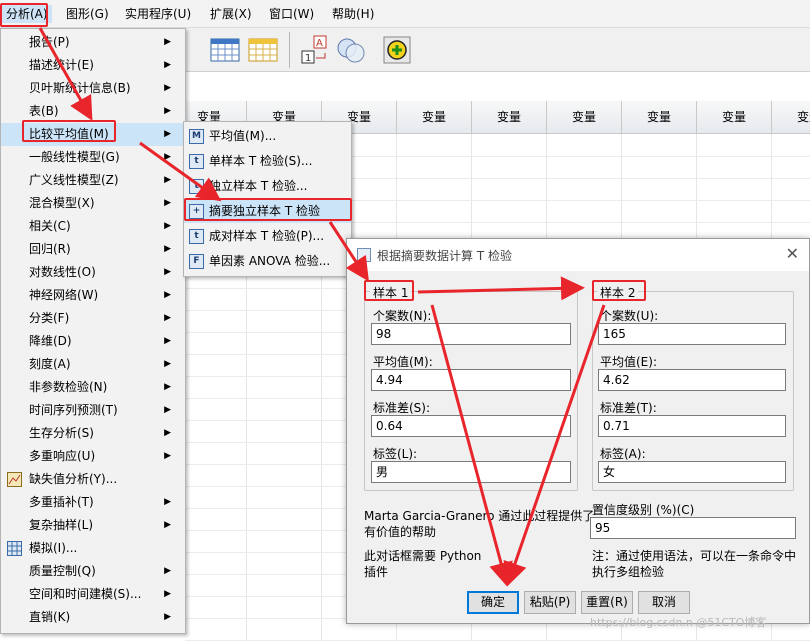 The height and width of the screenshot is (641, 810). What do you see at coordinates (497, 50) in the screenshot?
I see `toolbar: A1` at bounding box center [497, 50].